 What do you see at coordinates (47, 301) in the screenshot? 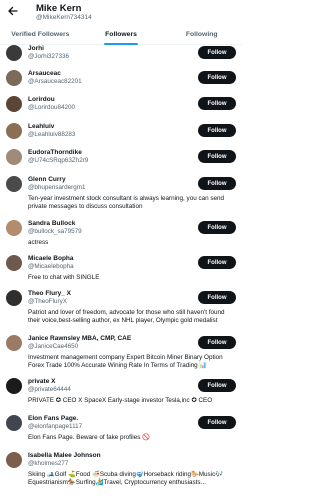
I see `user-handle: @TheoFluryX` at bounding box center [47, 301].